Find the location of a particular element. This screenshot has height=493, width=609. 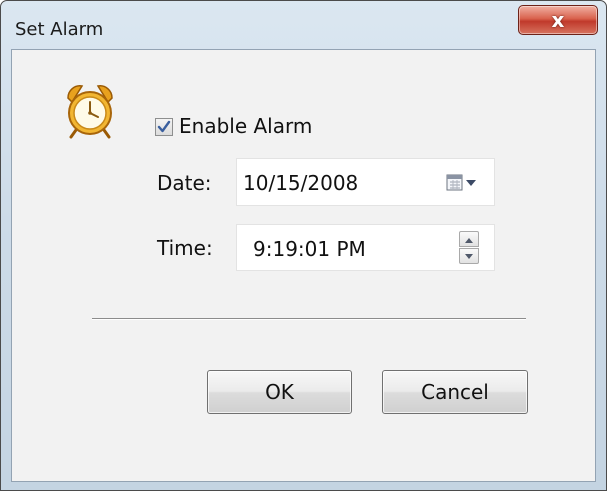

spin-up-button is located at coordinates (469, 239).